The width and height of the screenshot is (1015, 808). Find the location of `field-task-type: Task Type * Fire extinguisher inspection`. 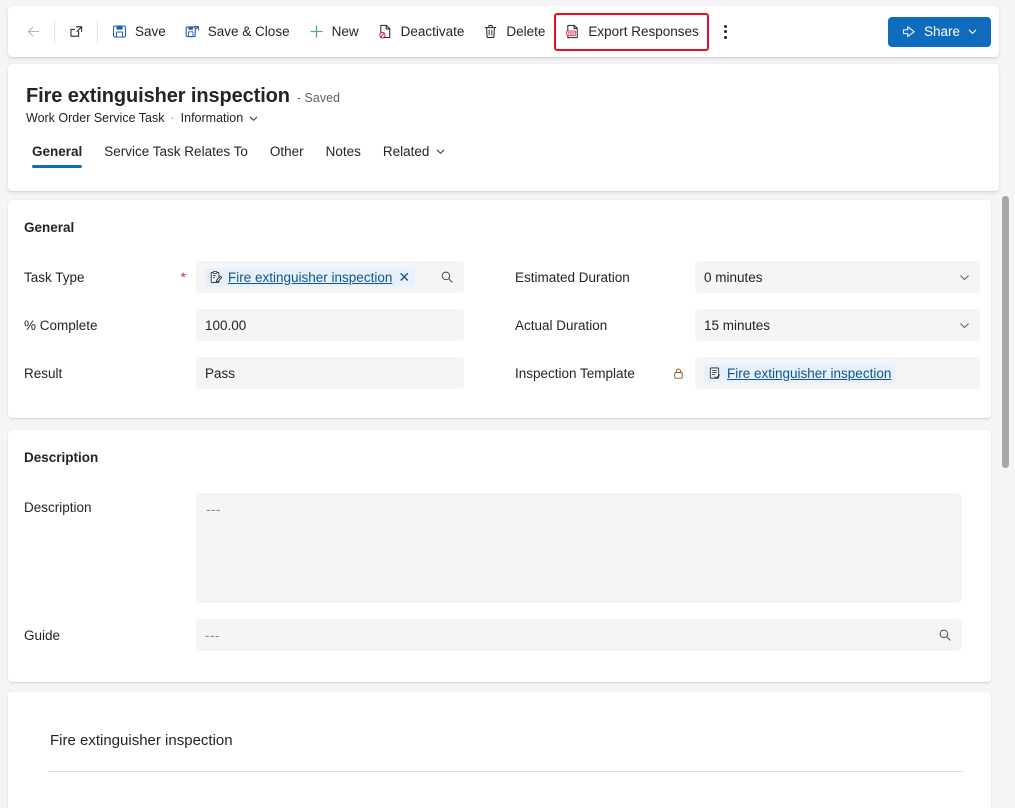

field-task-type: Task Type * Fire extinguisher inspection is located at coordinates (253, 277).